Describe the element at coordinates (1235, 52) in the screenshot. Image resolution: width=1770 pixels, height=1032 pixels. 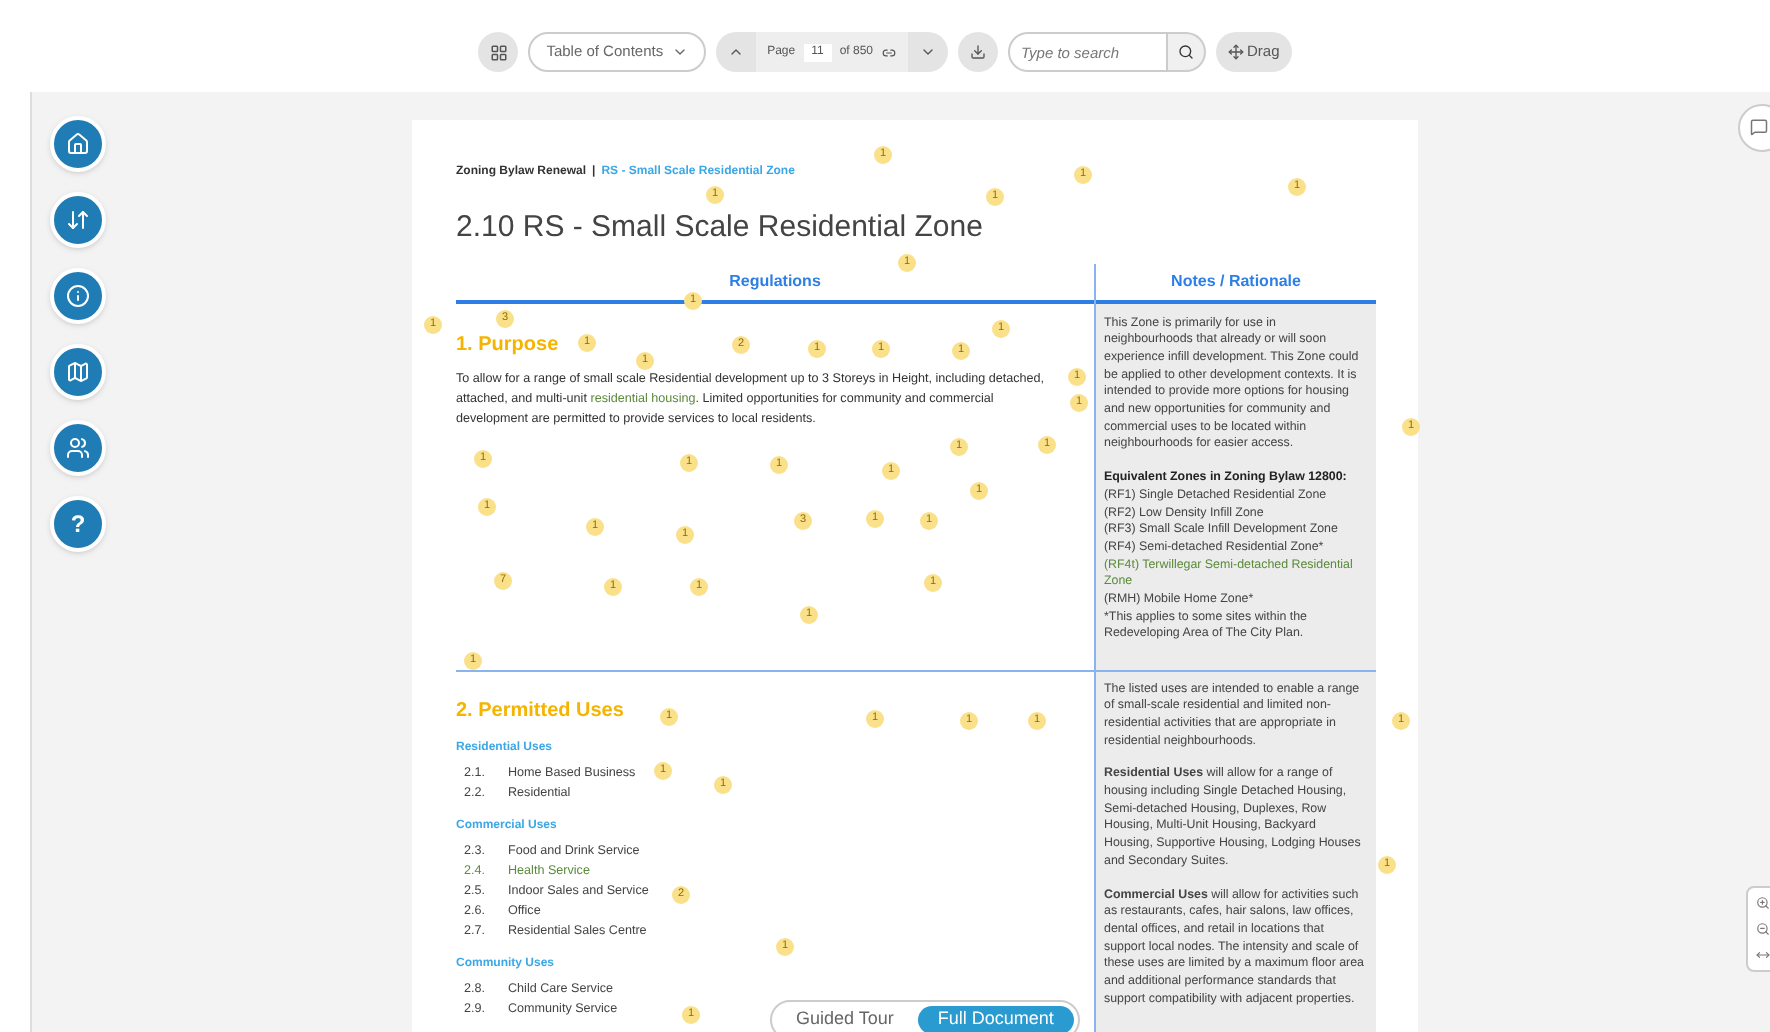
I see `move-icon` at that location.